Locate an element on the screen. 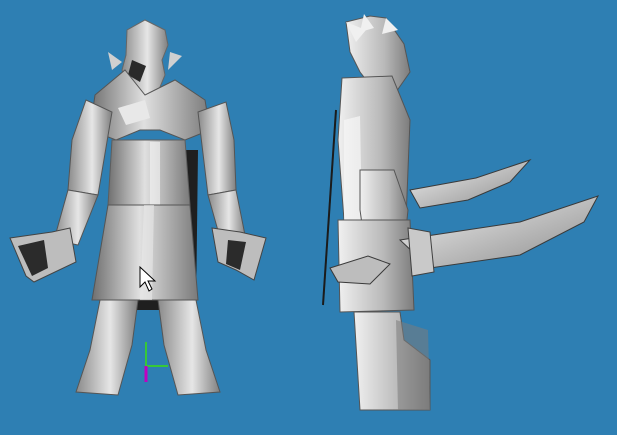 This screenshot has width=617, height=435. side-blade-grip is located at coordinates (421, 252).